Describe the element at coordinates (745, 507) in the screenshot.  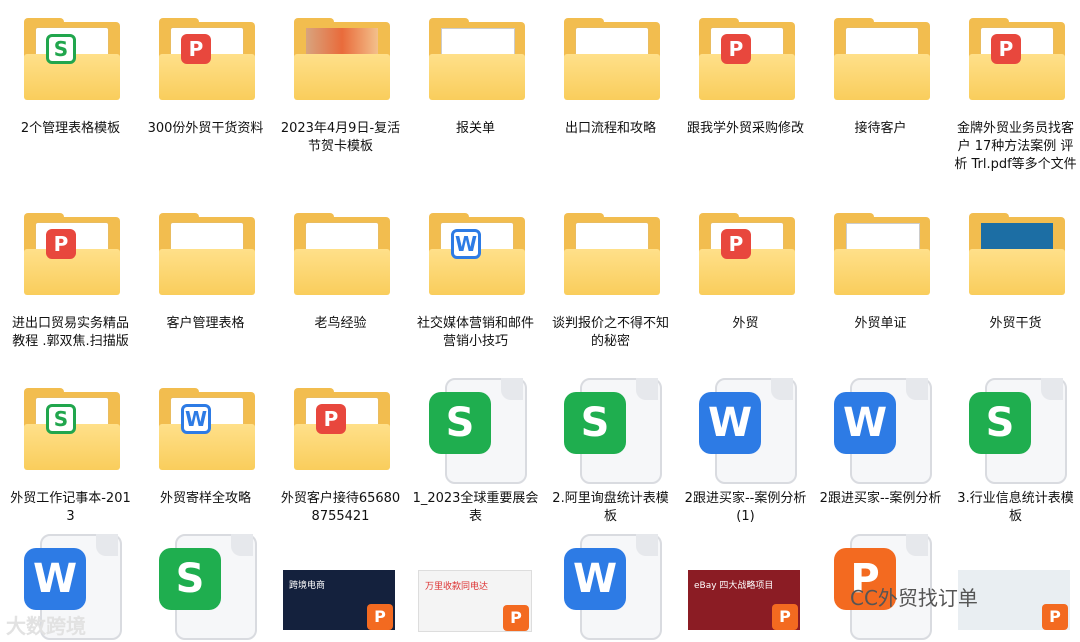
I see `file-name-label: 2跟进买家--案例分析(1)` at that location.